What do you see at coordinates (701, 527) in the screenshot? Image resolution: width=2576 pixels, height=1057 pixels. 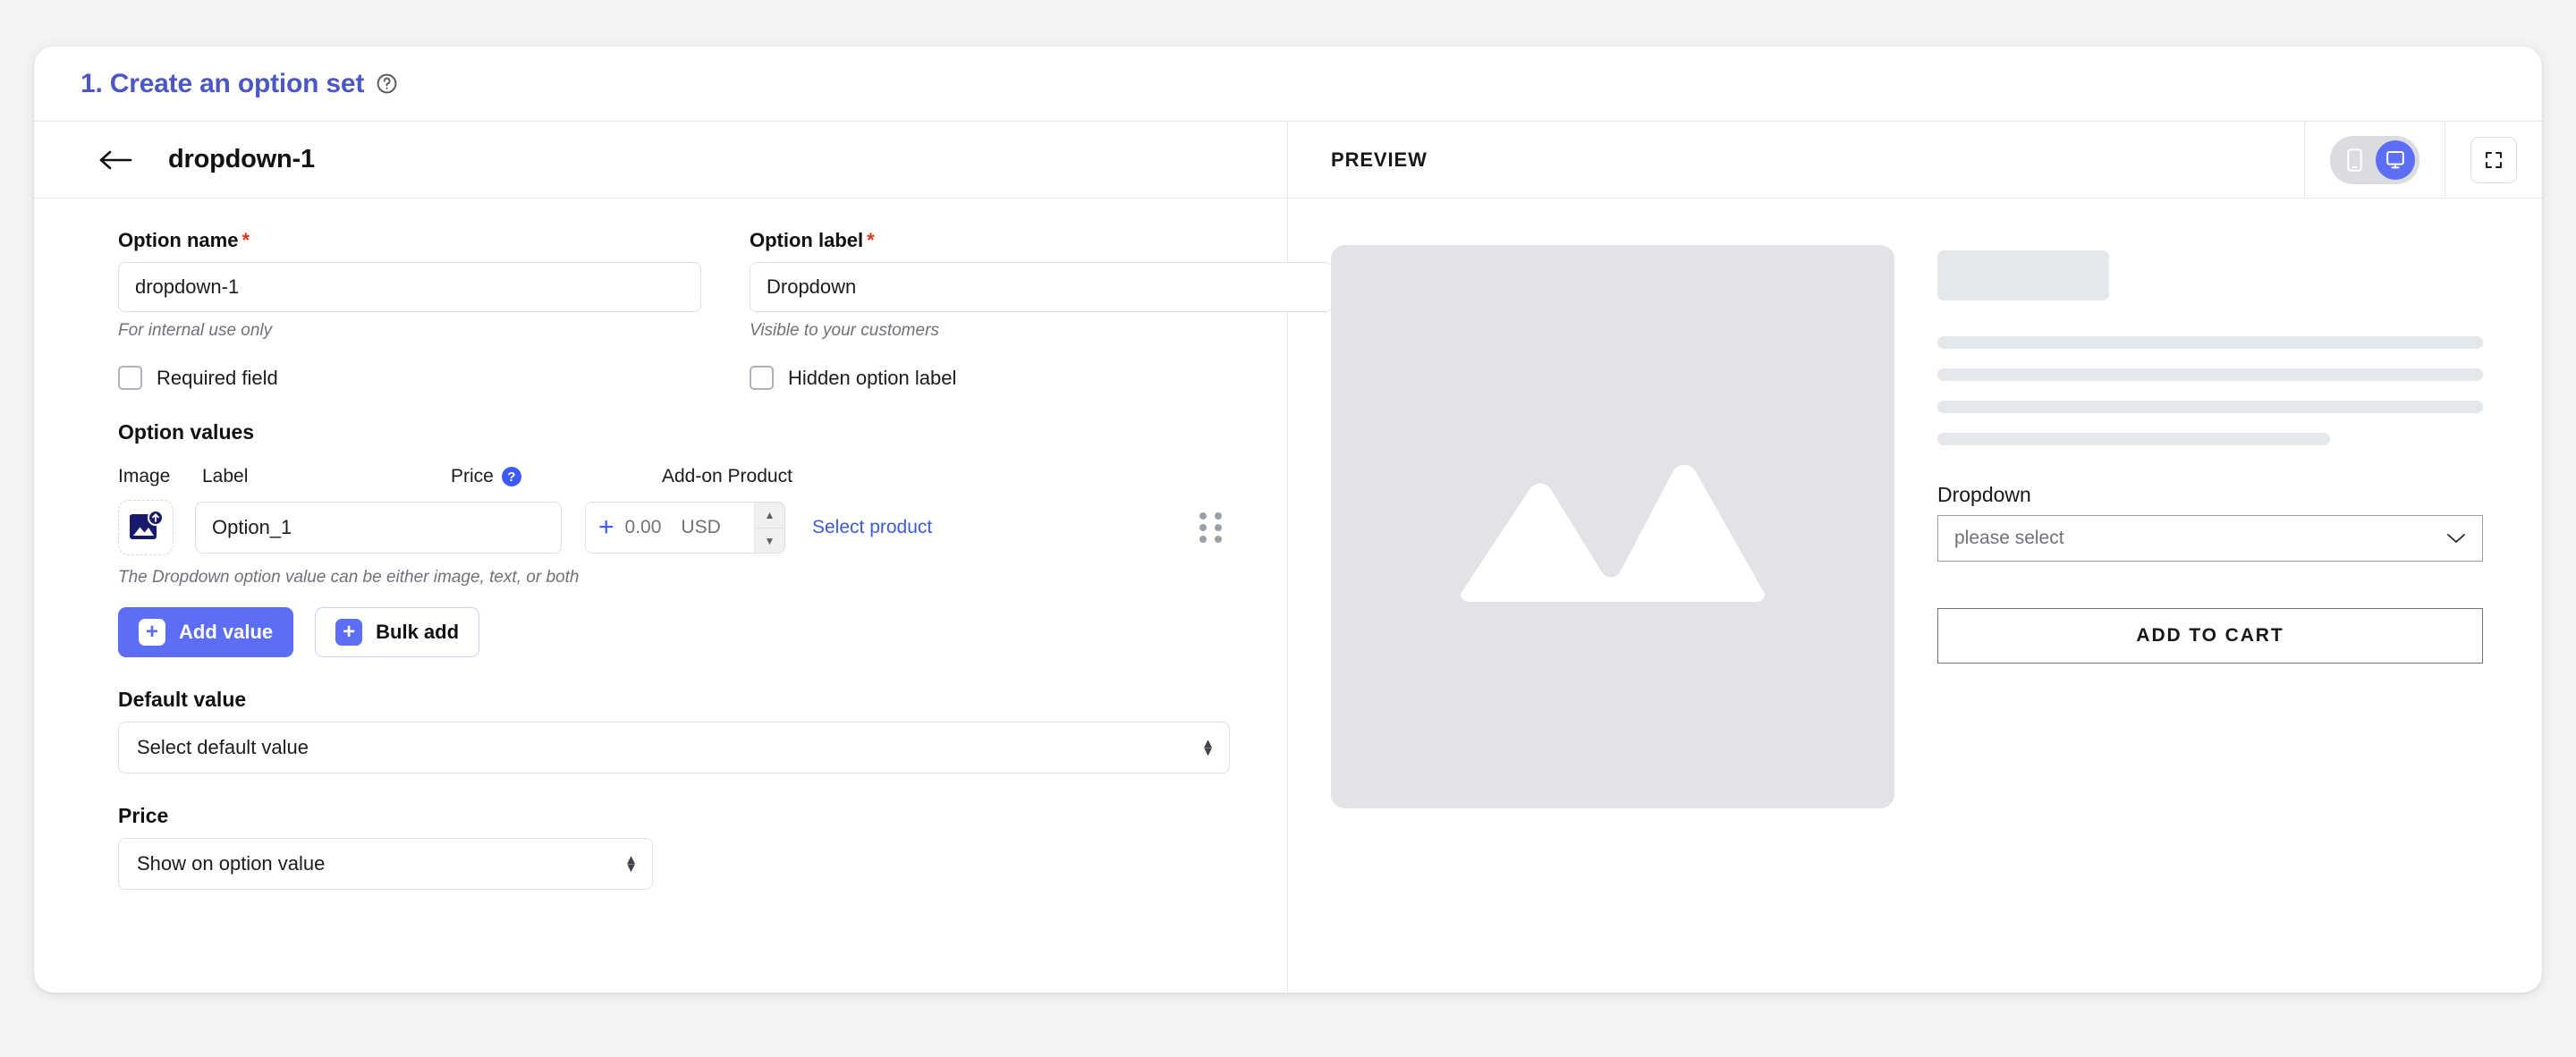 I see `price-currency: USD` at bounding box center [701, 527].